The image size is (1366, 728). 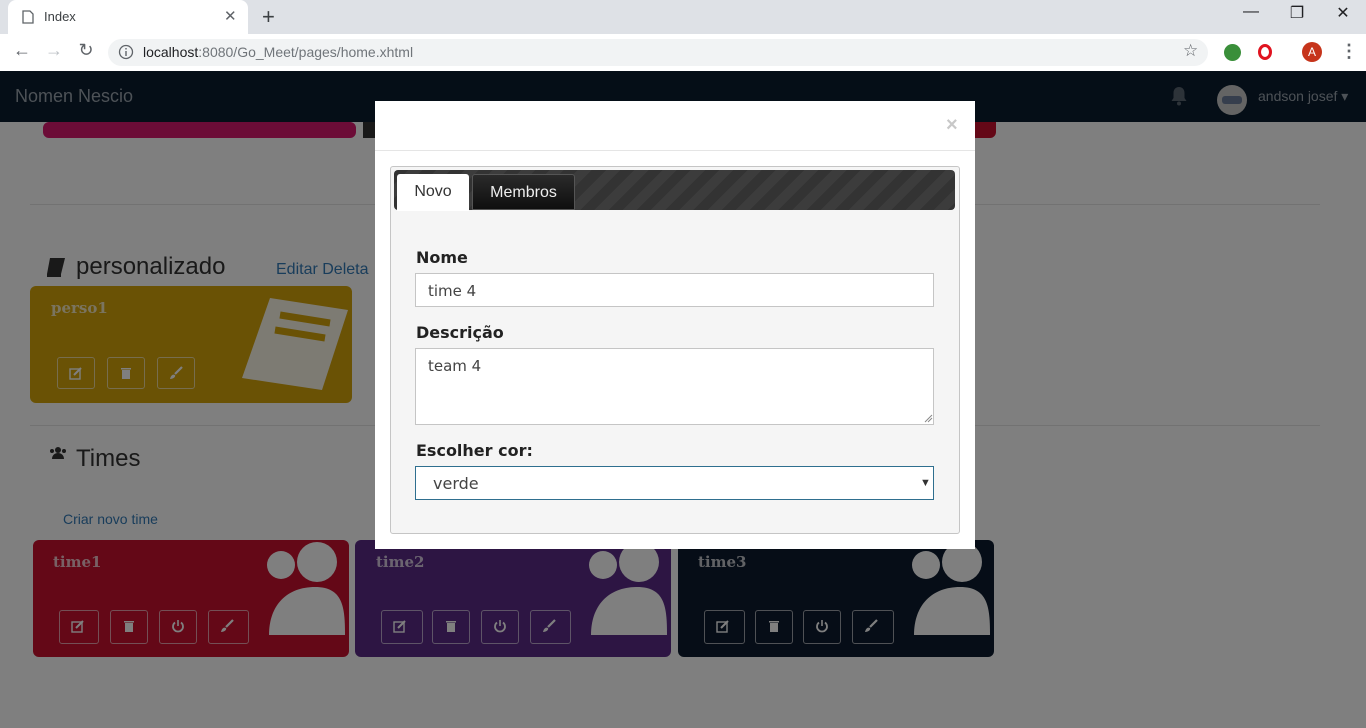 I want to click on nome-input: time 4, so click(x=674, y=290).